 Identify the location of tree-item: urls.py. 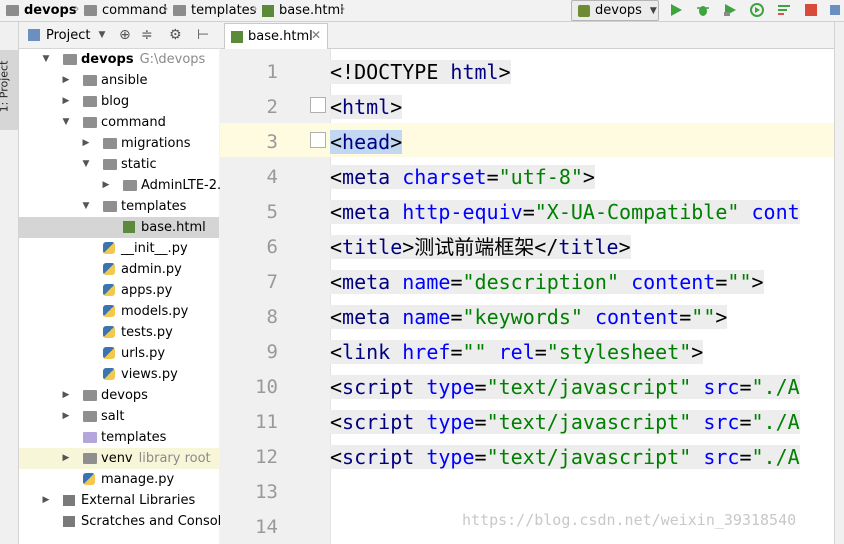
(119, 353).